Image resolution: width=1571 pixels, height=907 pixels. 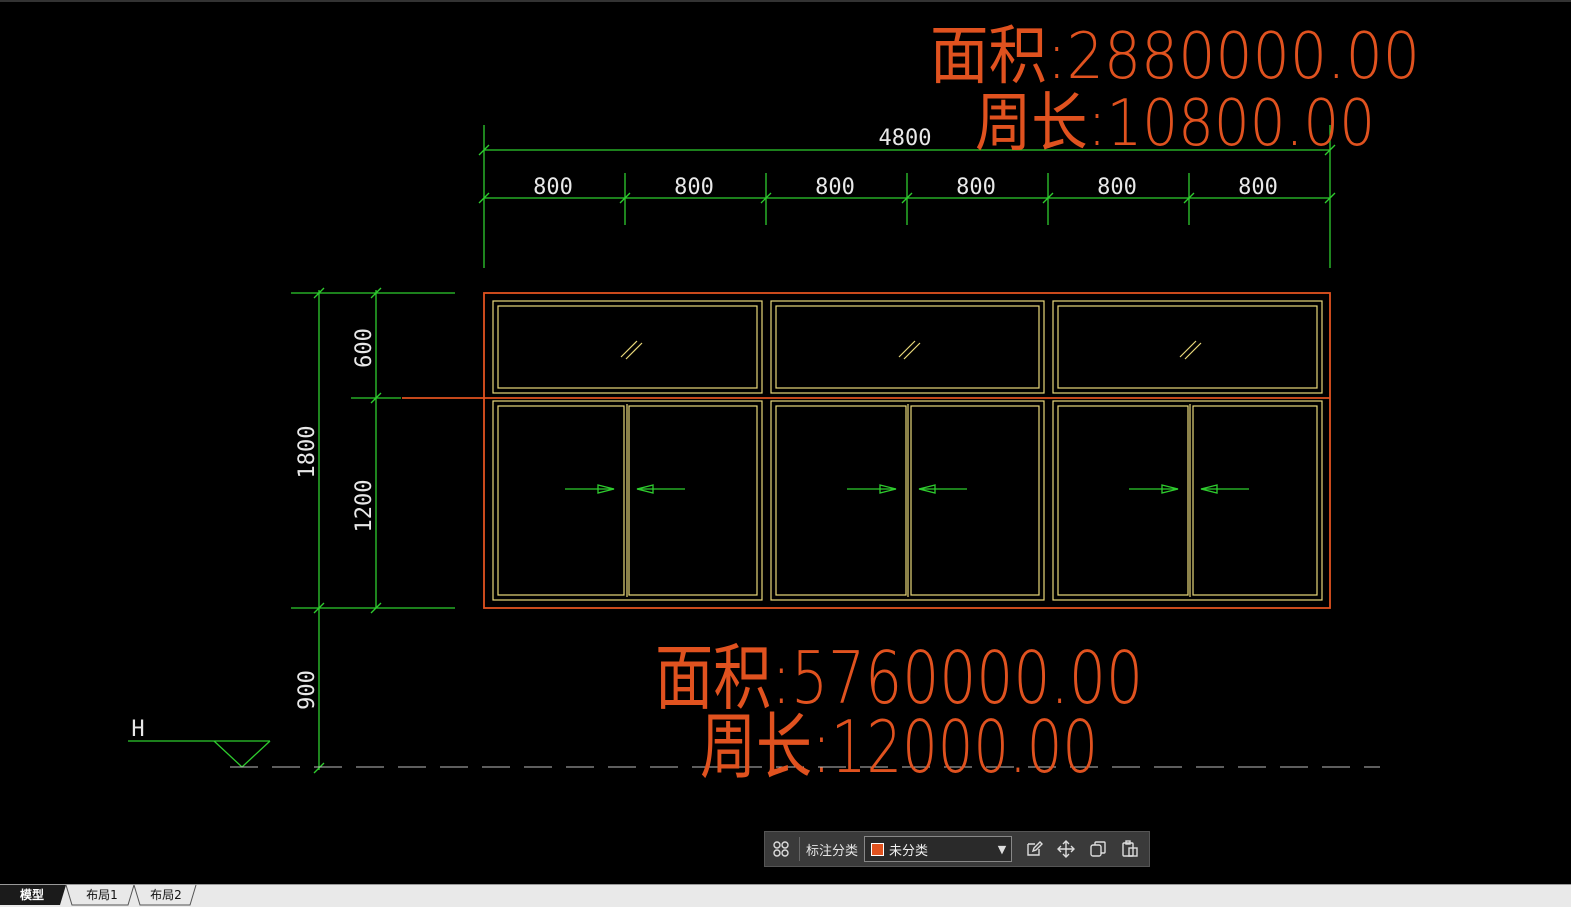 I want to click on dim-segment-4: 800, so click(x=976, y=187).